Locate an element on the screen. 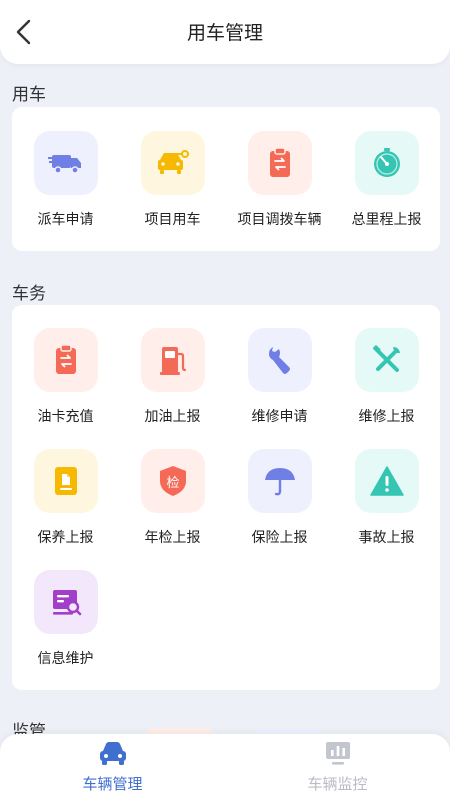 This screenshot has width=450, height=800. accident-report-item: 事故上报 is located at coordinates (386, 498).